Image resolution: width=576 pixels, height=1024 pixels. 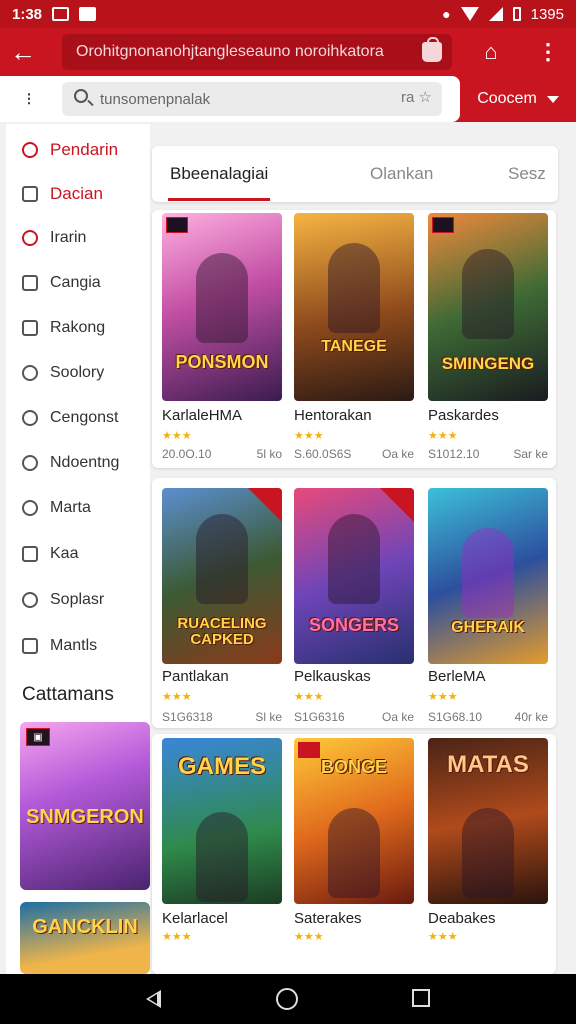 What do you see at coordinates (219, 174) in the screenshot?
I see `tab-featured: Bbeenalagiai` at bounding box center [219, 174].